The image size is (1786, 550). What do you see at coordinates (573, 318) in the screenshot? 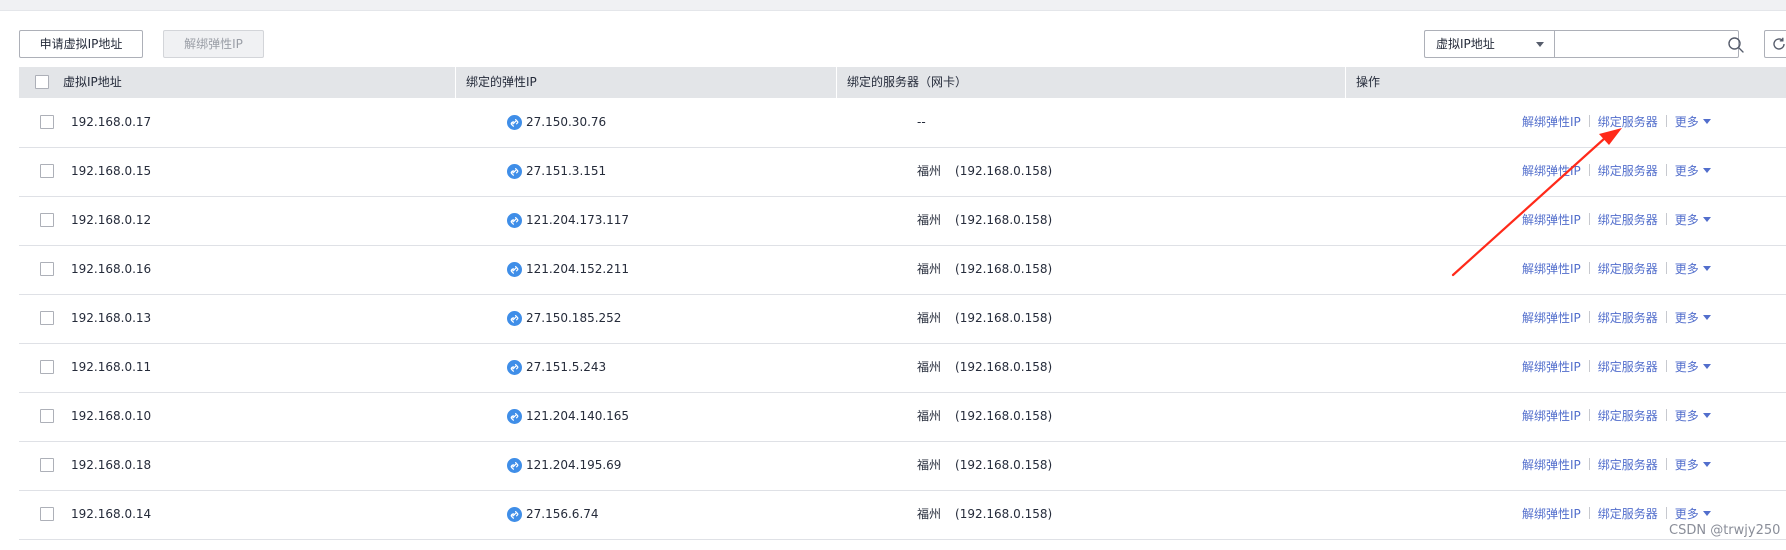
I see `elastic-ip-link: 27.150.185.252` at bounding box center [573, 318].